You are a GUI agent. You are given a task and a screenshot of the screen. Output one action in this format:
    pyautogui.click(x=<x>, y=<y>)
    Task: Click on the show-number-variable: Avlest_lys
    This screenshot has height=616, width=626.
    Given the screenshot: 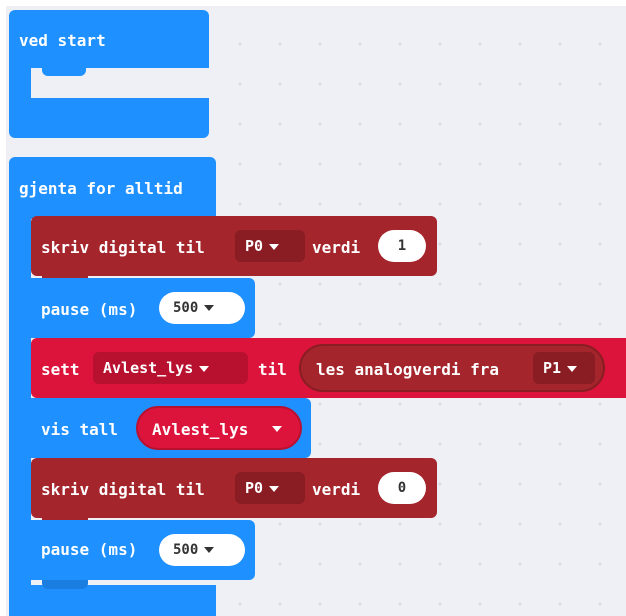 What is the action you would take?
    pyautogui.click(x=200, y=429)
    